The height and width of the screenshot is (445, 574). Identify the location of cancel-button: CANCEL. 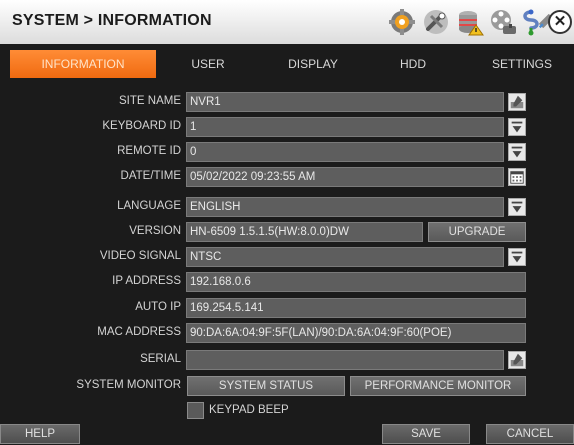
(530, 434).